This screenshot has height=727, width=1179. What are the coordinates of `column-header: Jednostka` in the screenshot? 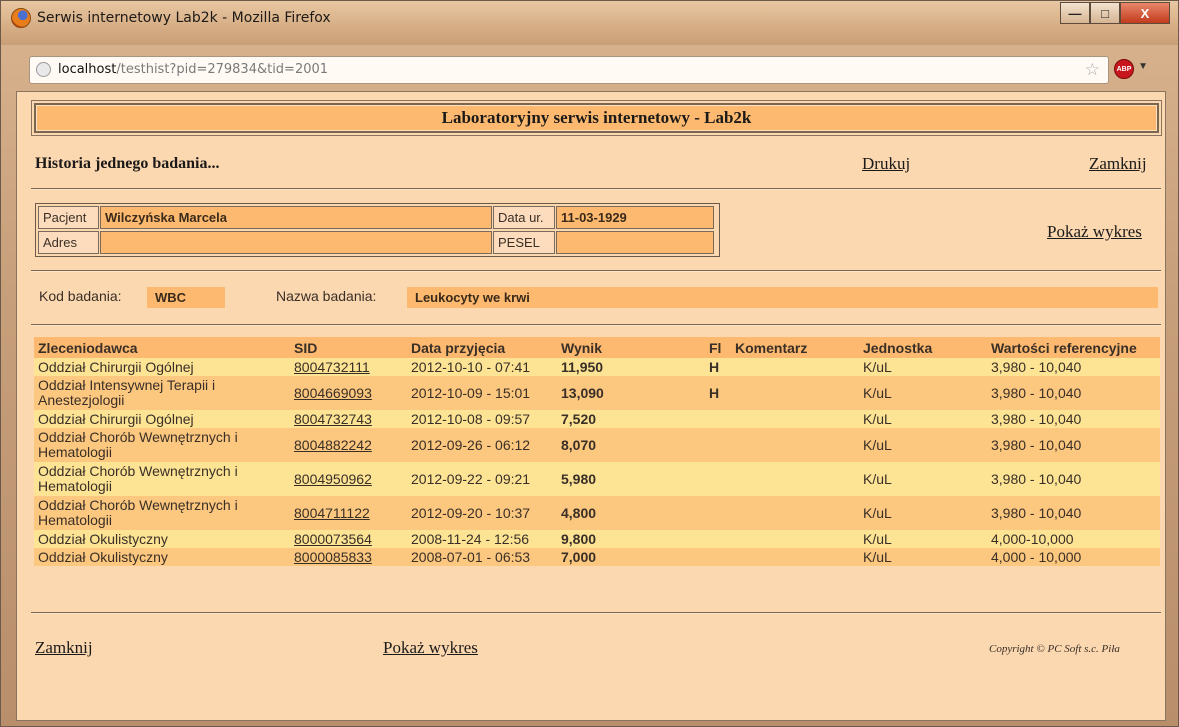 It's located at (923, 347).